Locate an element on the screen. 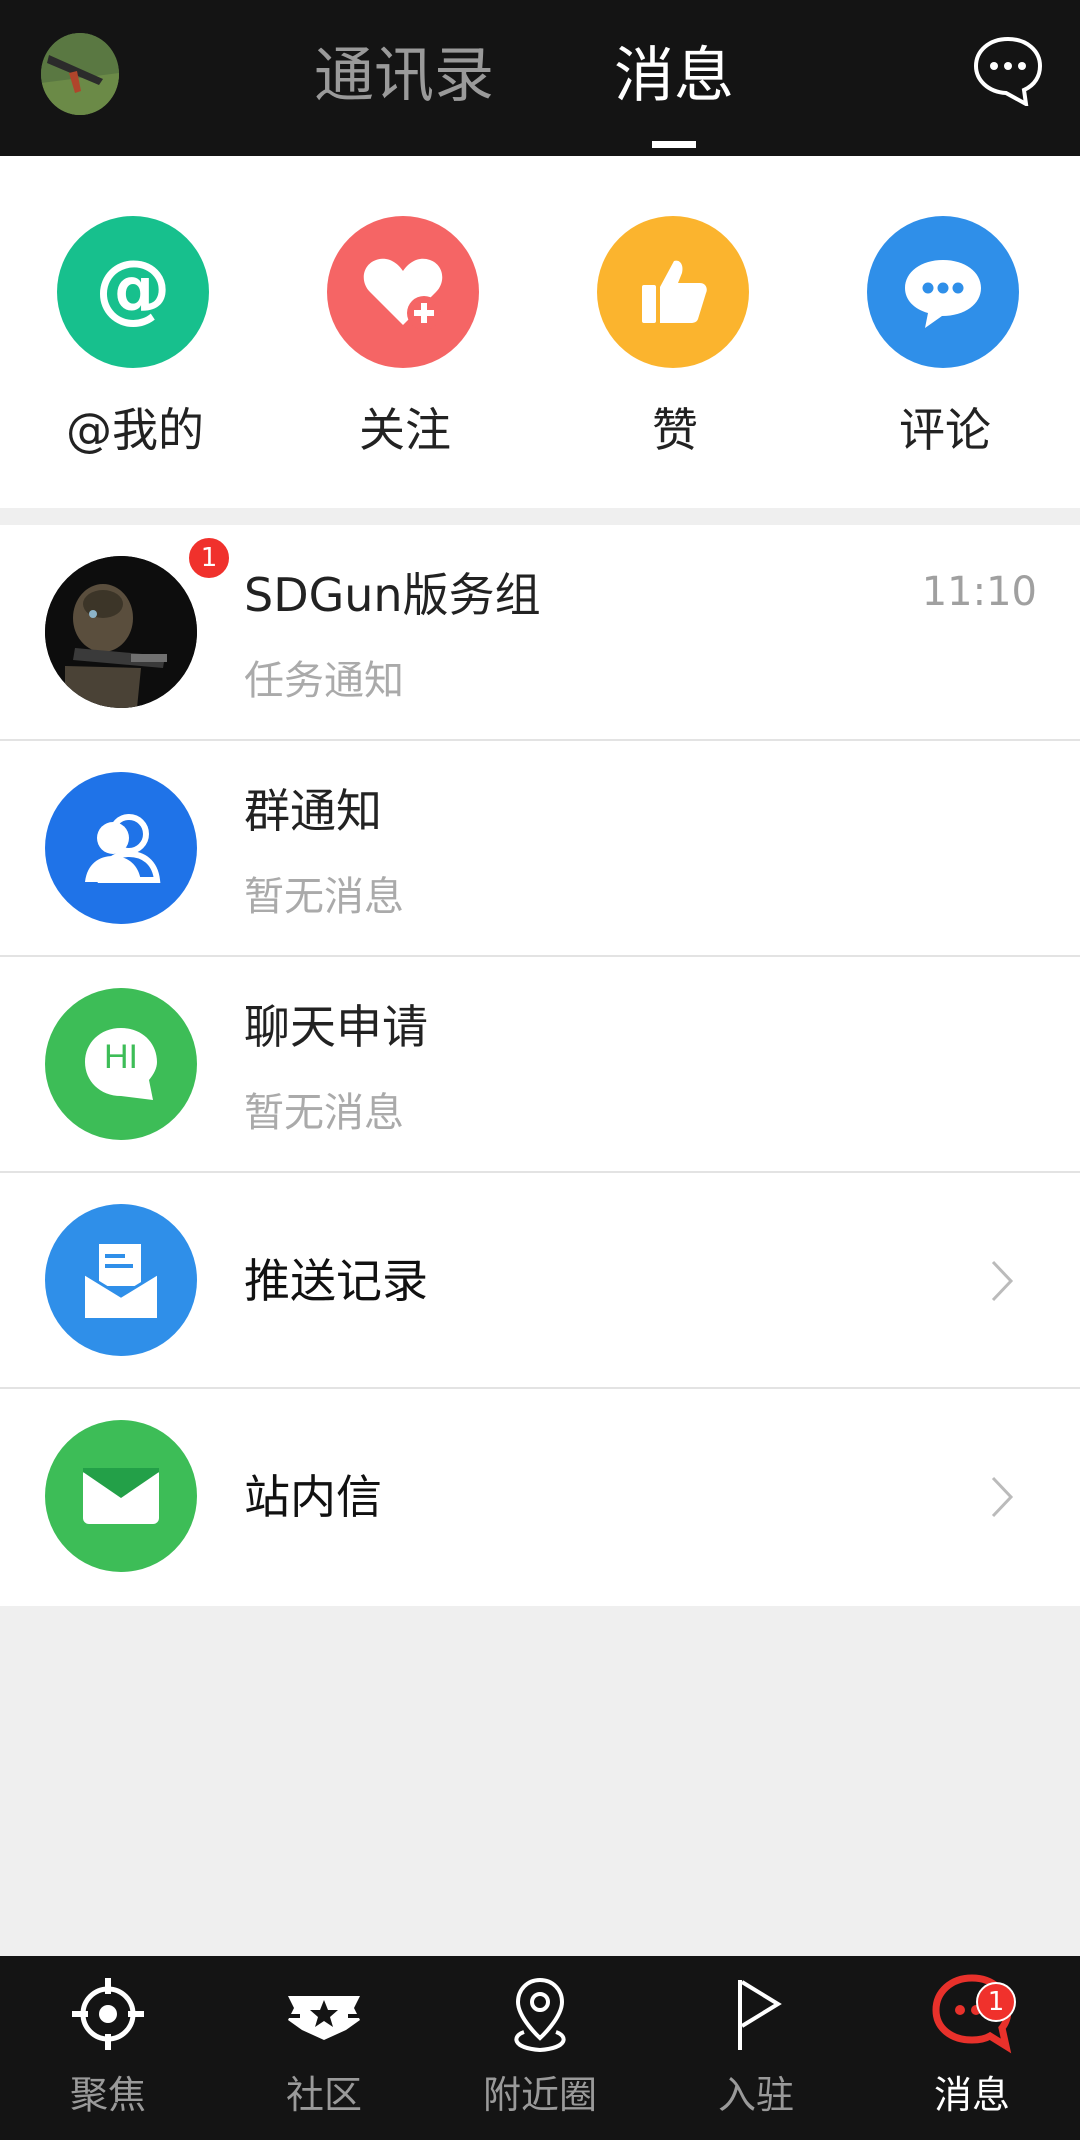  nav-item-focus: 聚焦 is located at coordinates (108, 2048).